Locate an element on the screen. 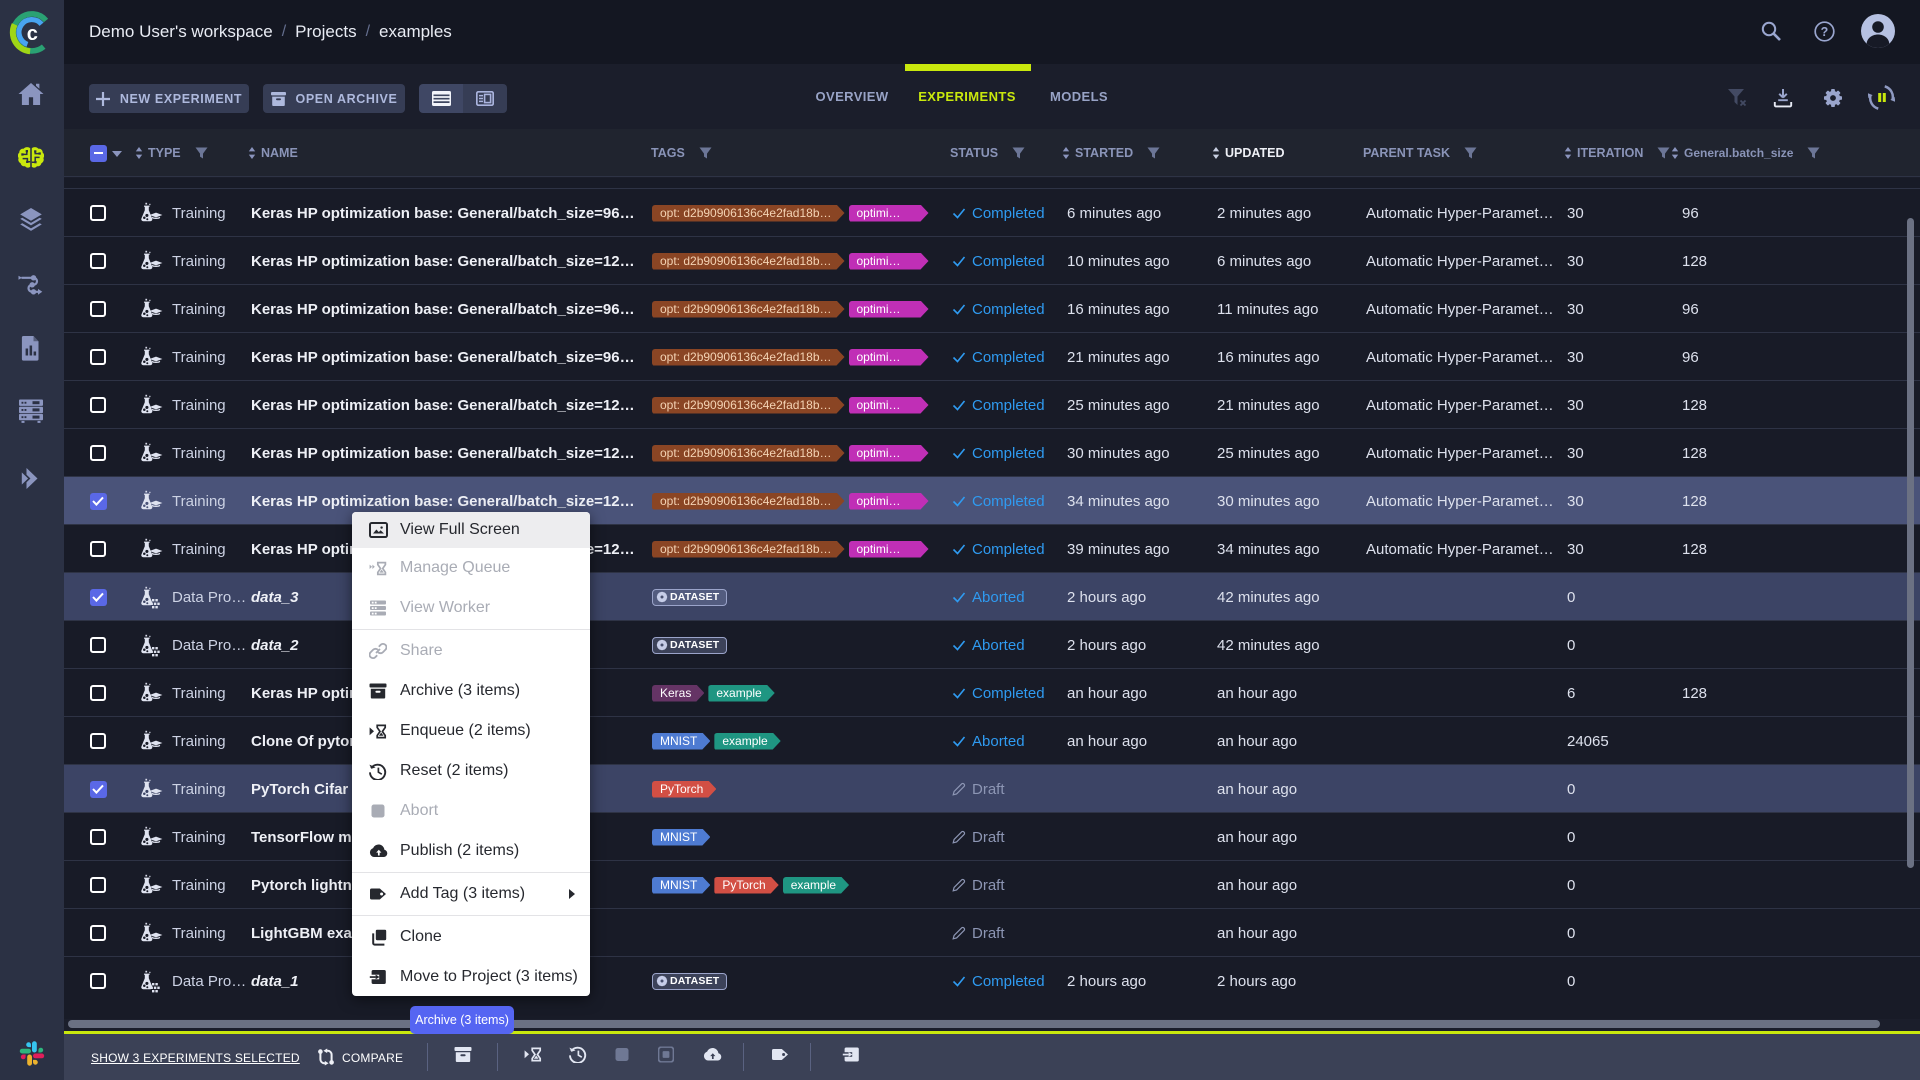 The width and height of the screenshot is (1920, 1080). svg-text: c is located at coordinates (32, 34).